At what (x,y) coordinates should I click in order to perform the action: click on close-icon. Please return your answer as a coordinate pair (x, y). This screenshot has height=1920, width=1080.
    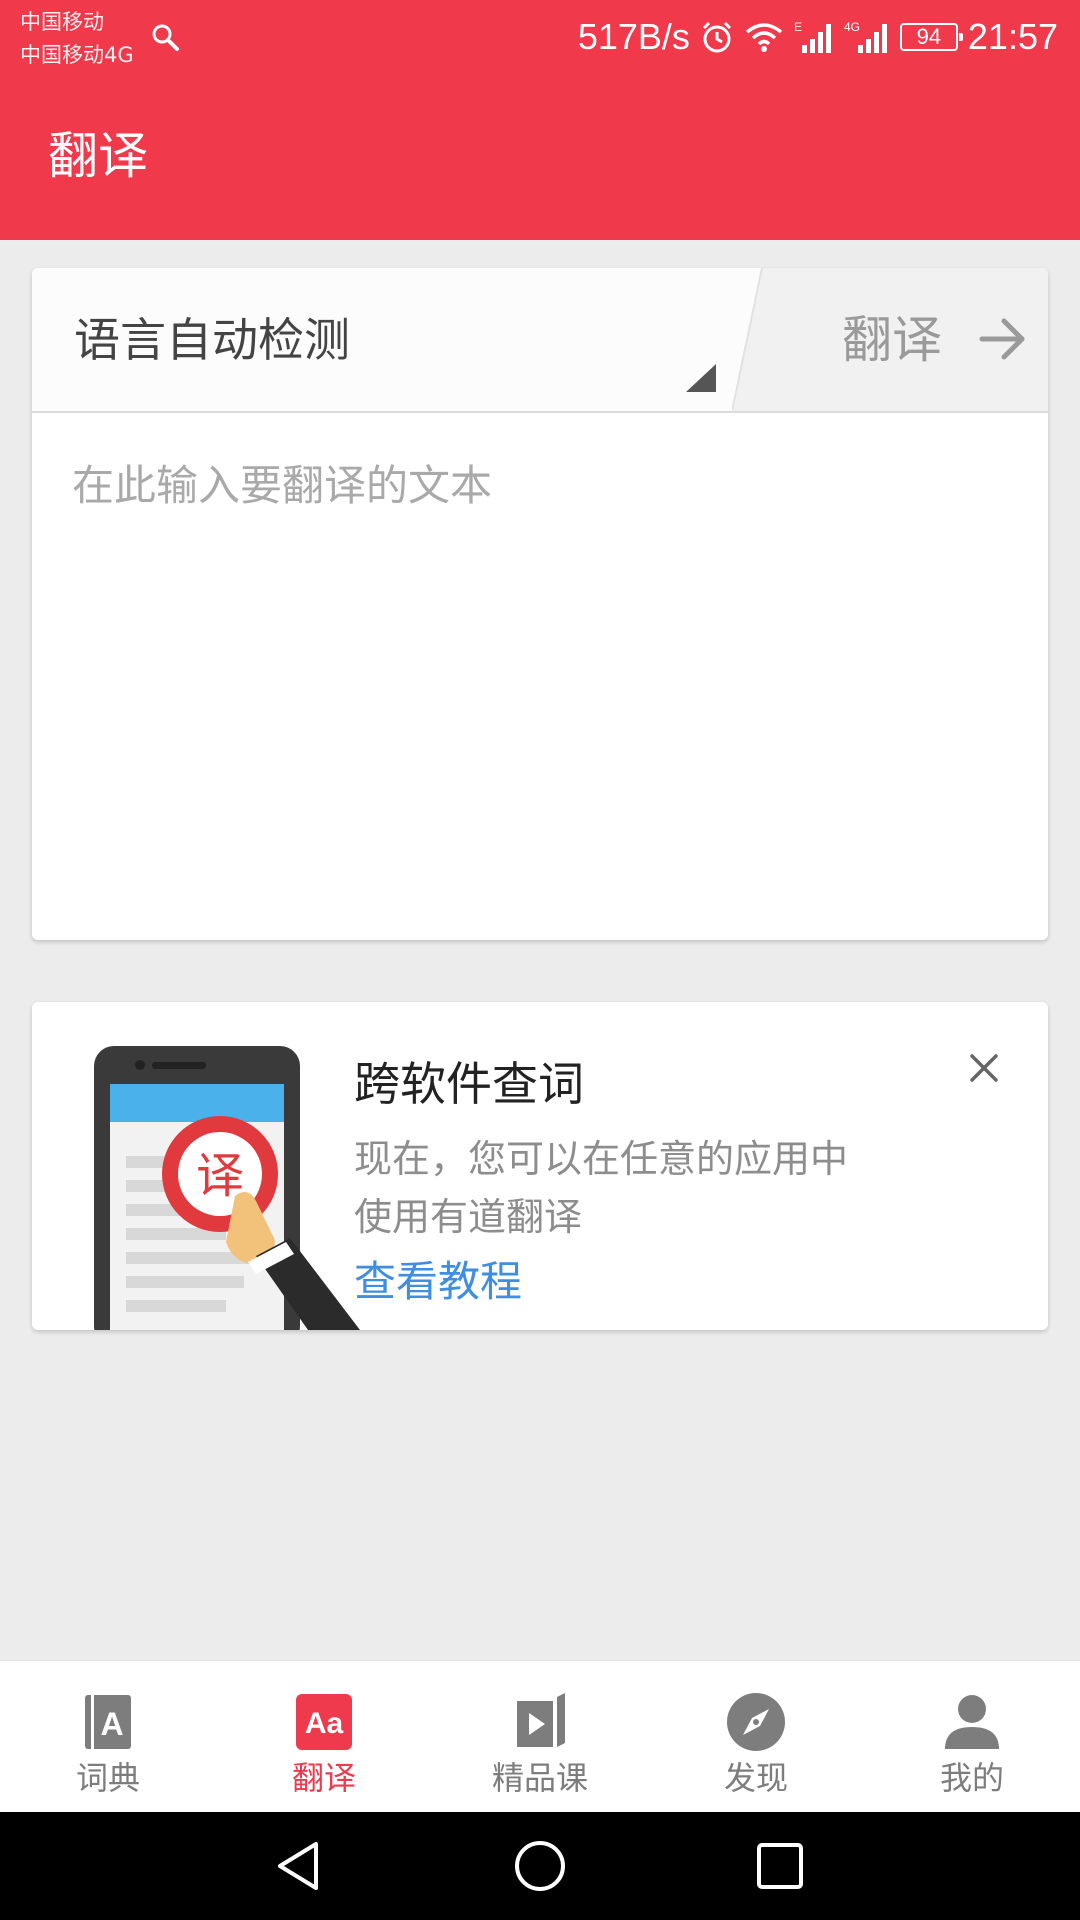
    Looking at the image, I should click on (984, 1068).